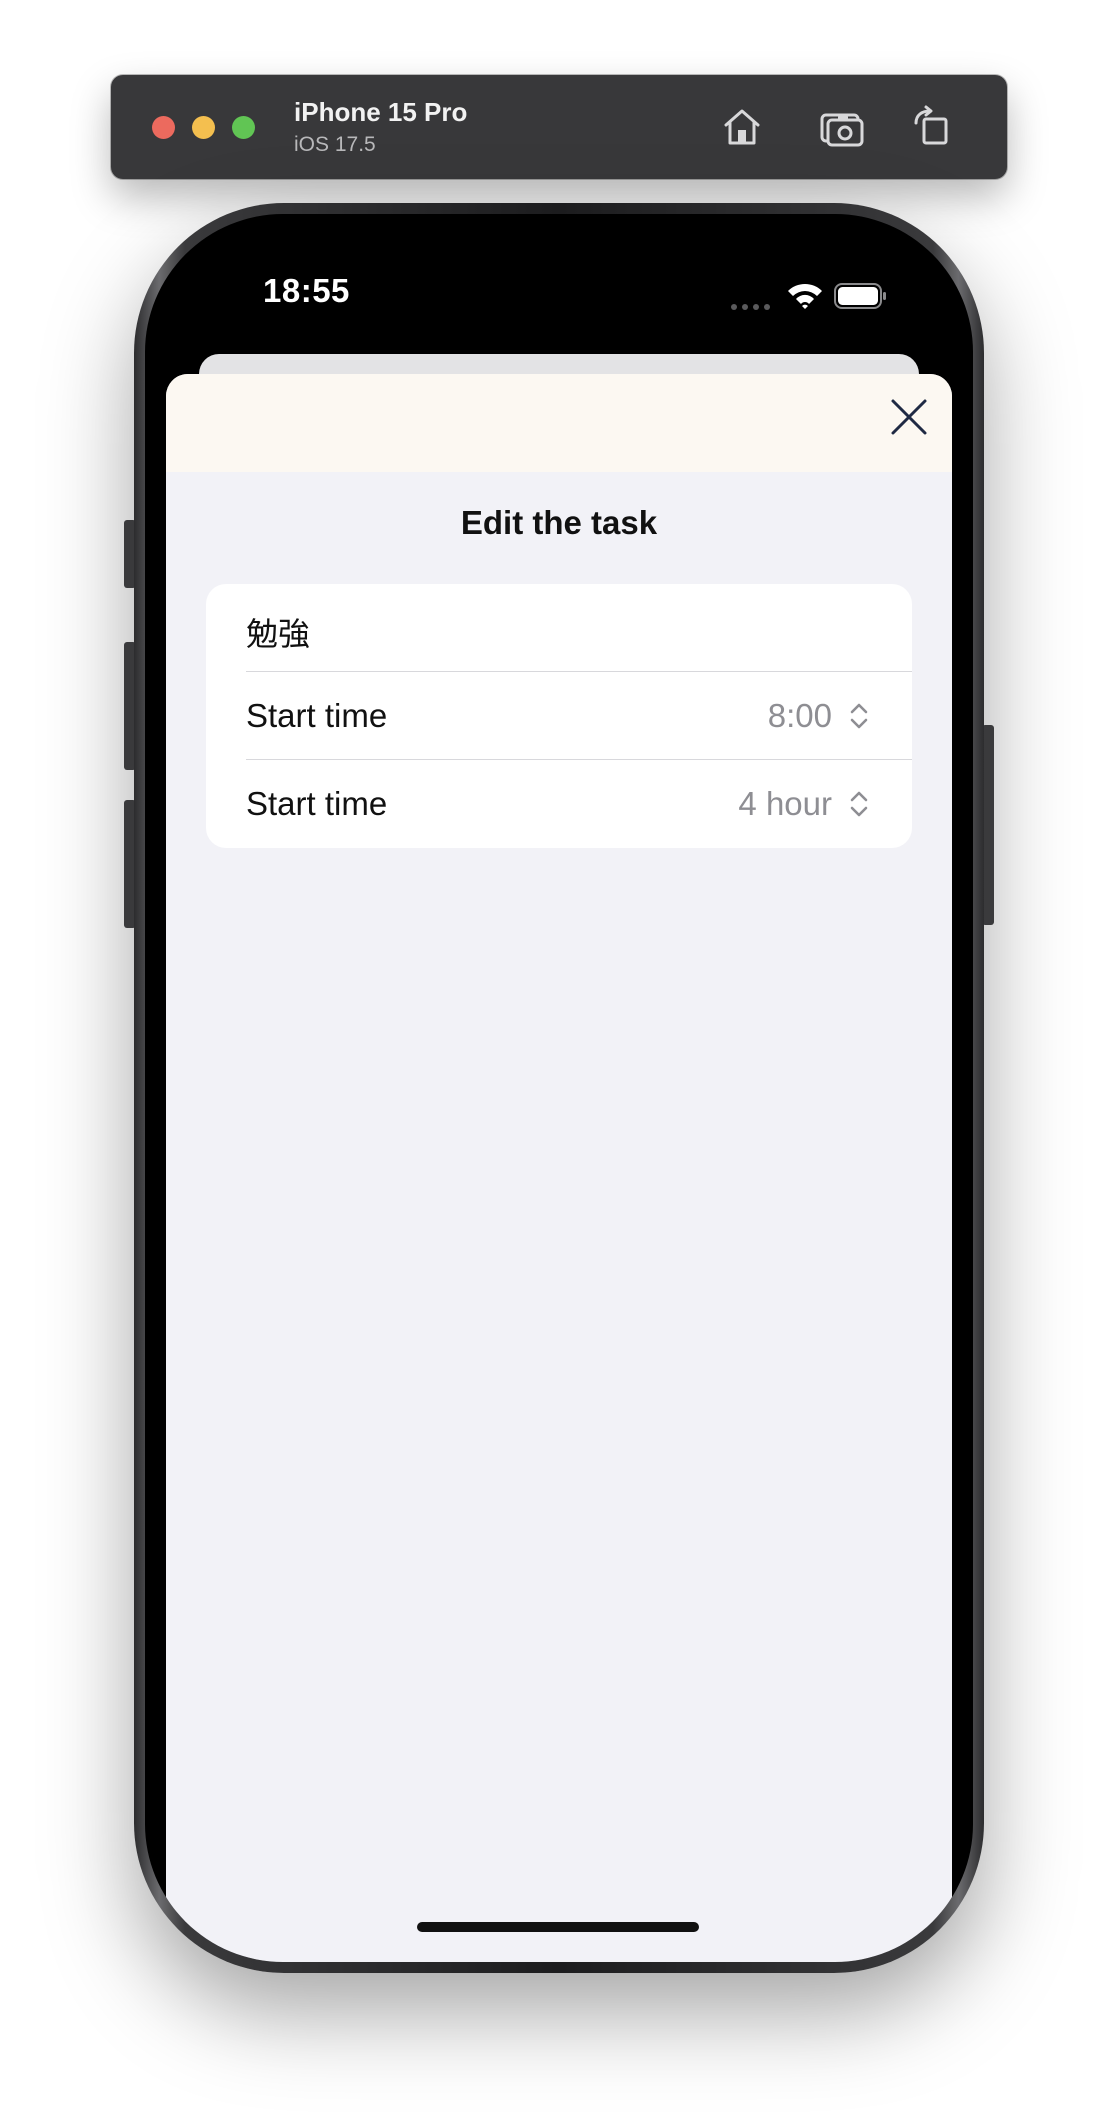 The width and height of the screenshot is (1118, 2124). What do you see at coordinates (558, 1927) in the screenshot?
I see `home-indicator` at bounding box center [558, 1927].